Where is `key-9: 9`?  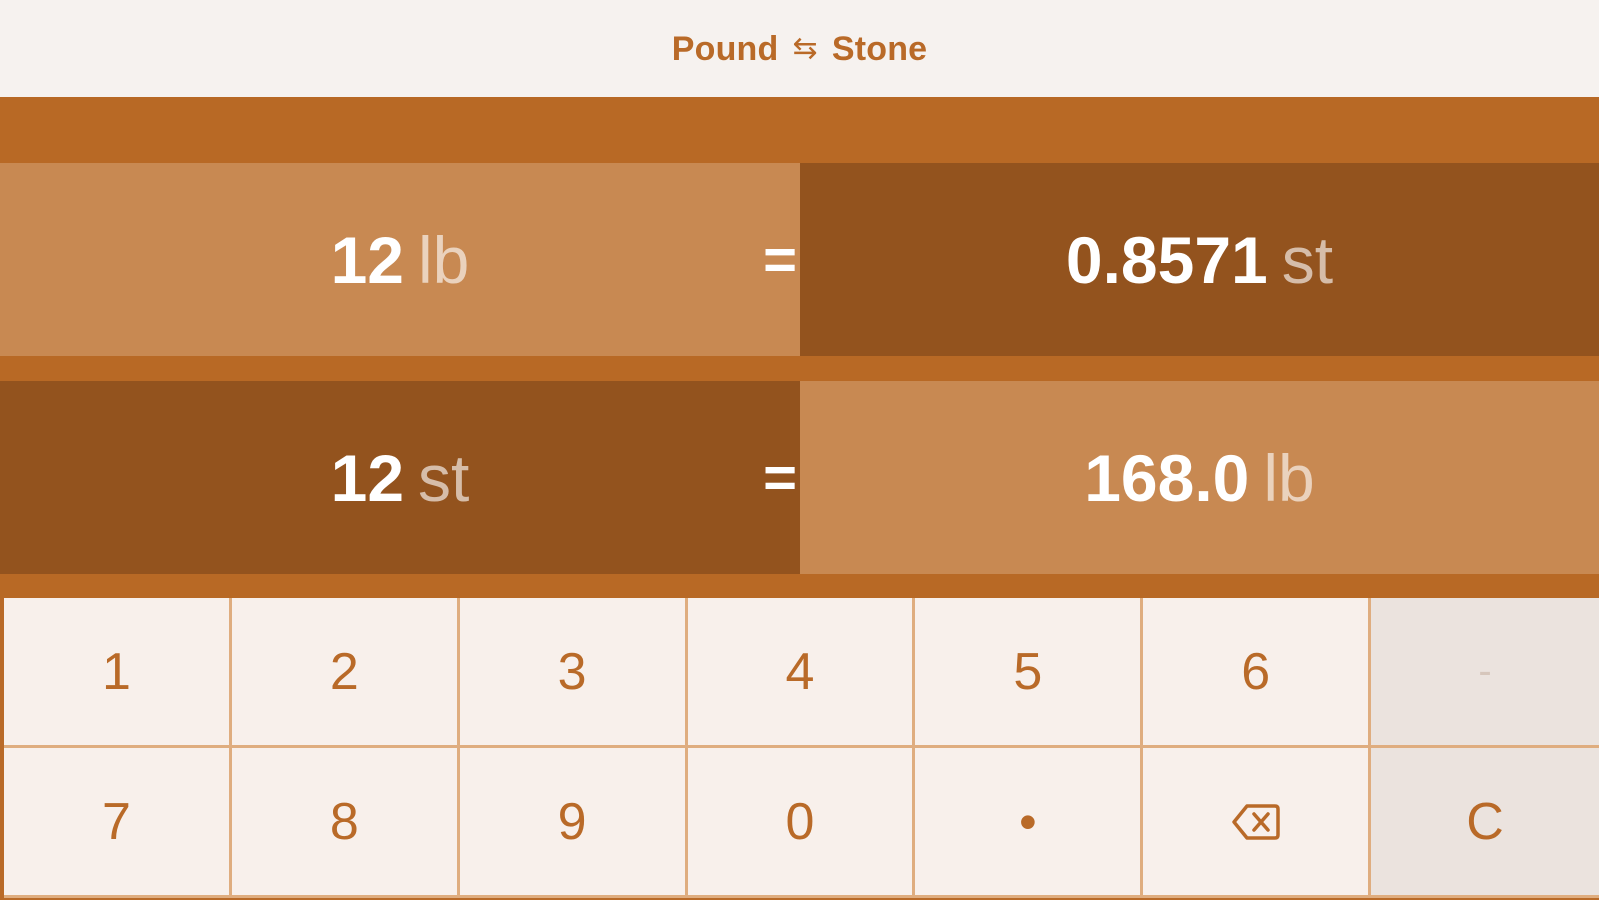 key-9: 9 is located at coordinates (573, 823).